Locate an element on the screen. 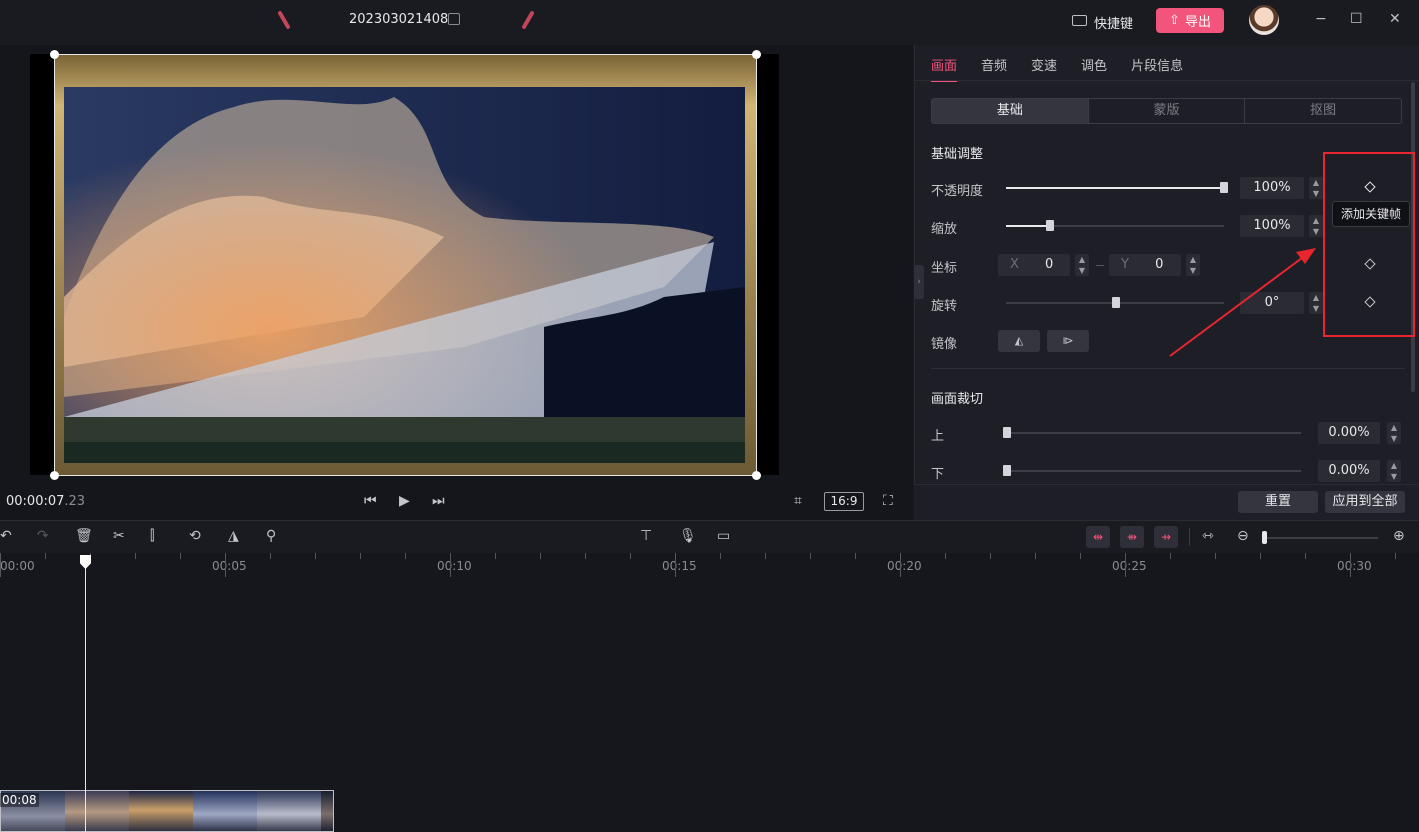 The image size is (1419, 832). ruler-label-15: 00:15 is located at coordinates (679, 566).